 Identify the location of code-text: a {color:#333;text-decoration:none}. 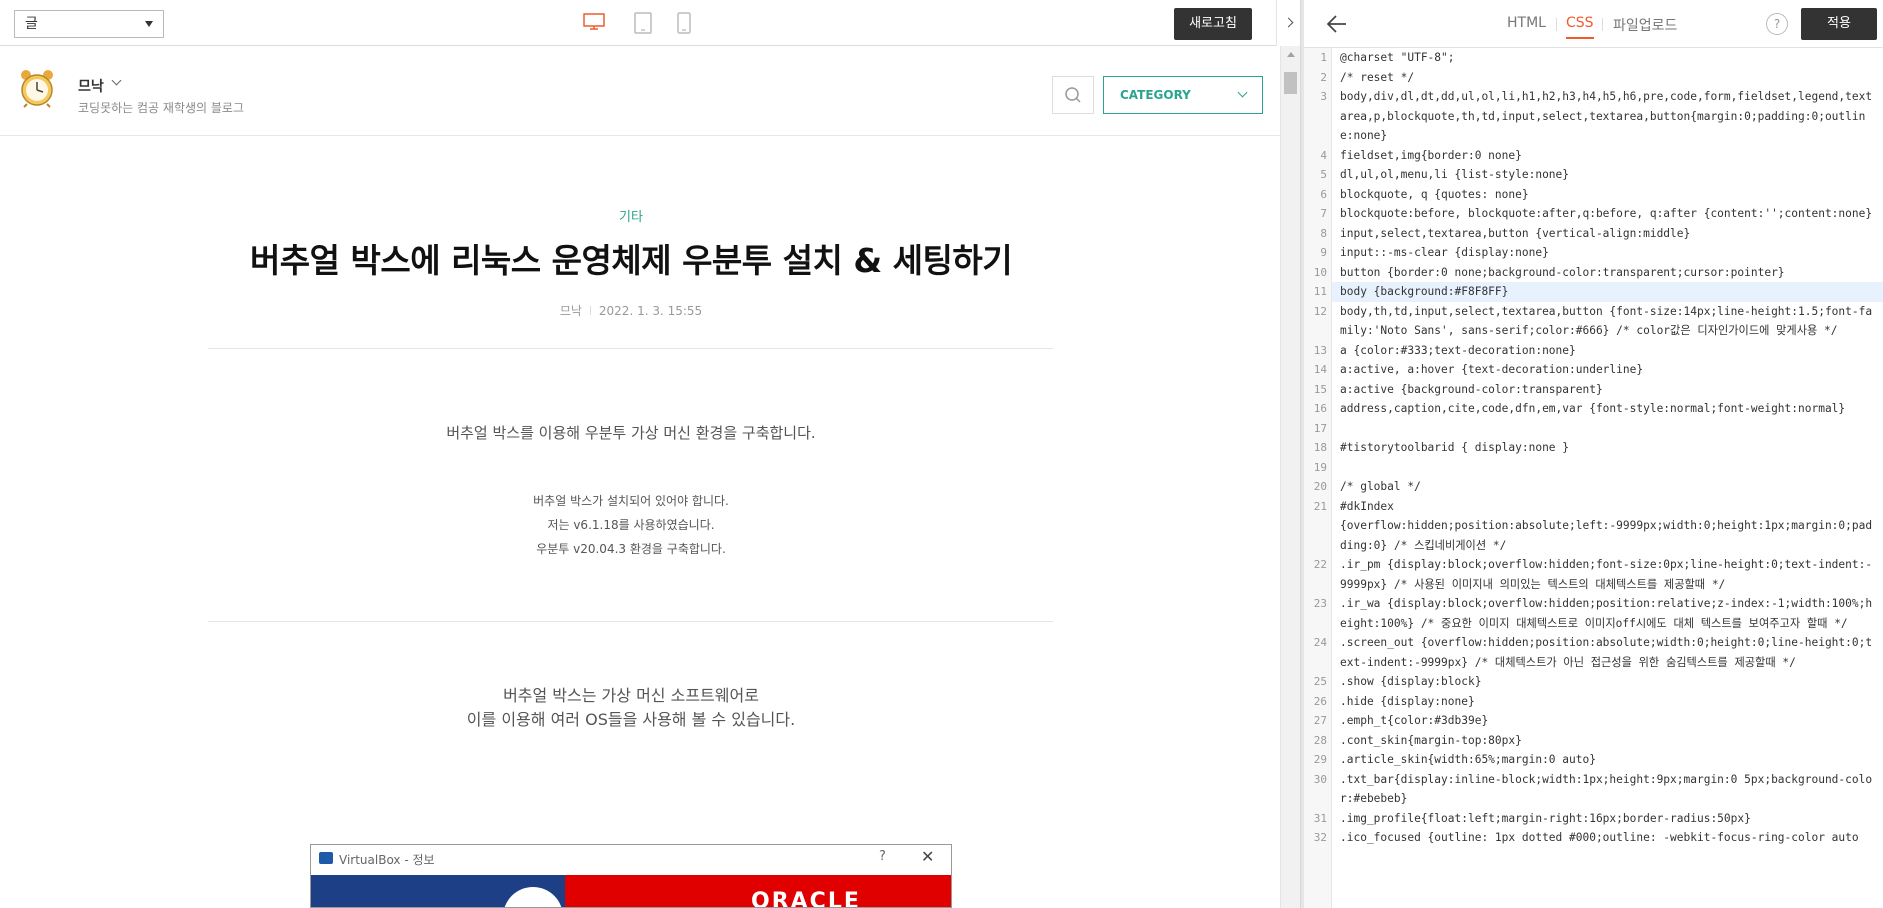
(1607, 351).